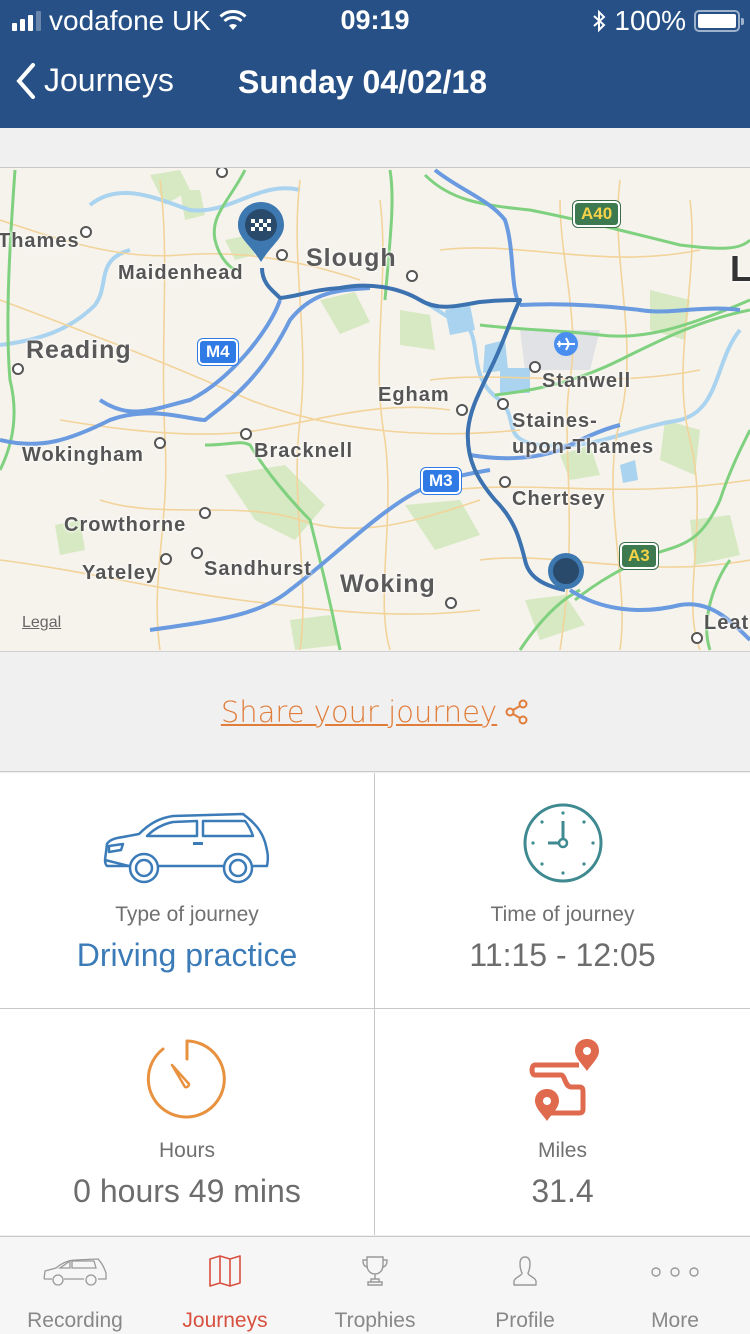  What do you see at coordinates (562, 1122) in the screenshot?
I see `stat-miles: Miles 31.4` at bounding box center [562, 1122].